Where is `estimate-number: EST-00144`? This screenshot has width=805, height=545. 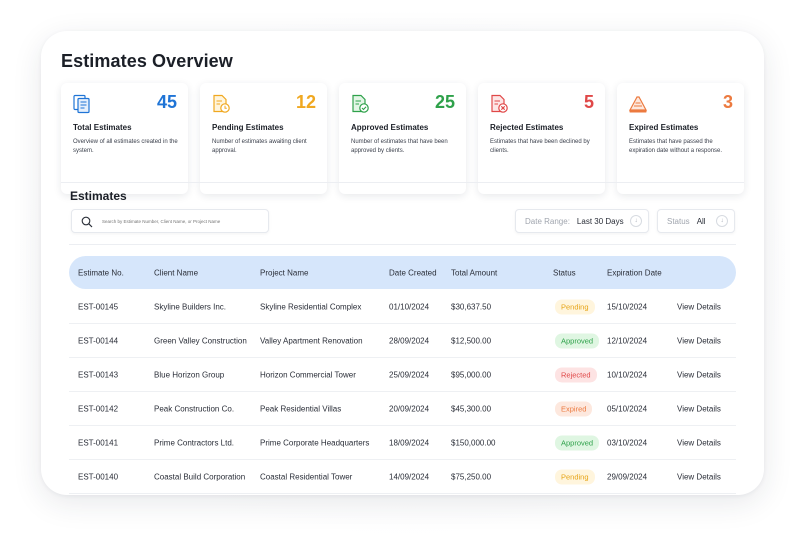
estimate-number: EST-00144 is located at coordinates (98, 340).